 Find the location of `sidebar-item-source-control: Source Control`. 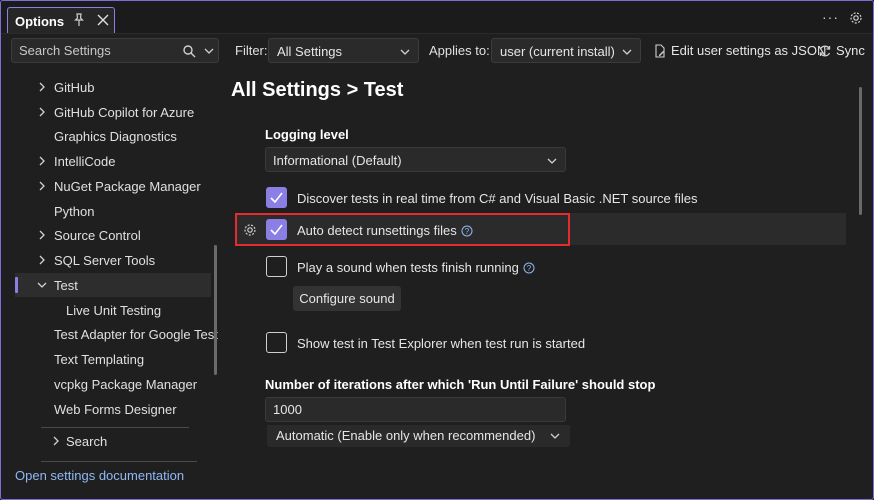

sidebar-item-source-control: Source Control is located at coordinates (113, 235).